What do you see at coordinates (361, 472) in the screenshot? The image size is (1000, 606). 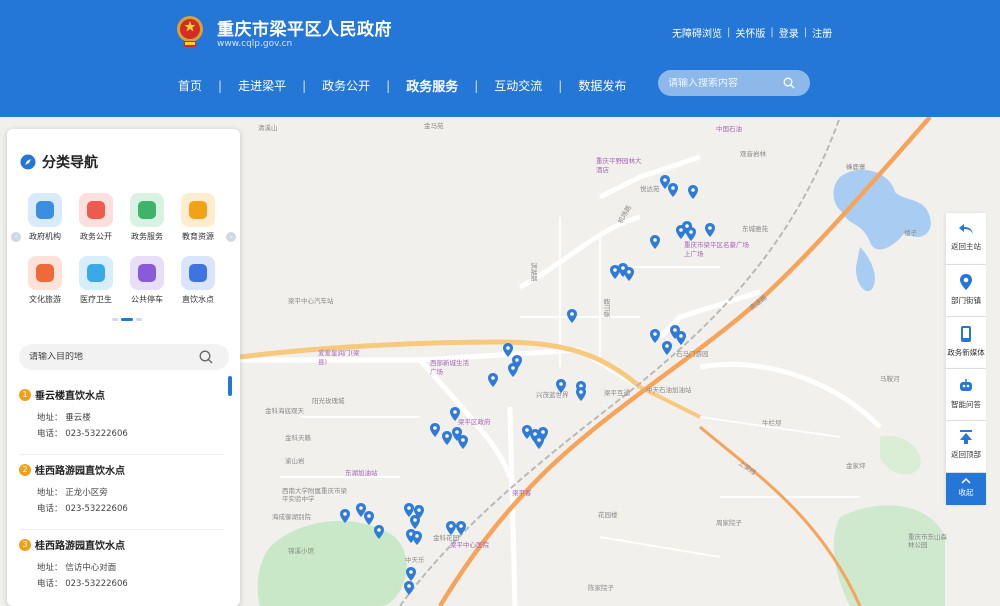 I see `map-poi: 东湖加油站` at bounding box center [361, 472].